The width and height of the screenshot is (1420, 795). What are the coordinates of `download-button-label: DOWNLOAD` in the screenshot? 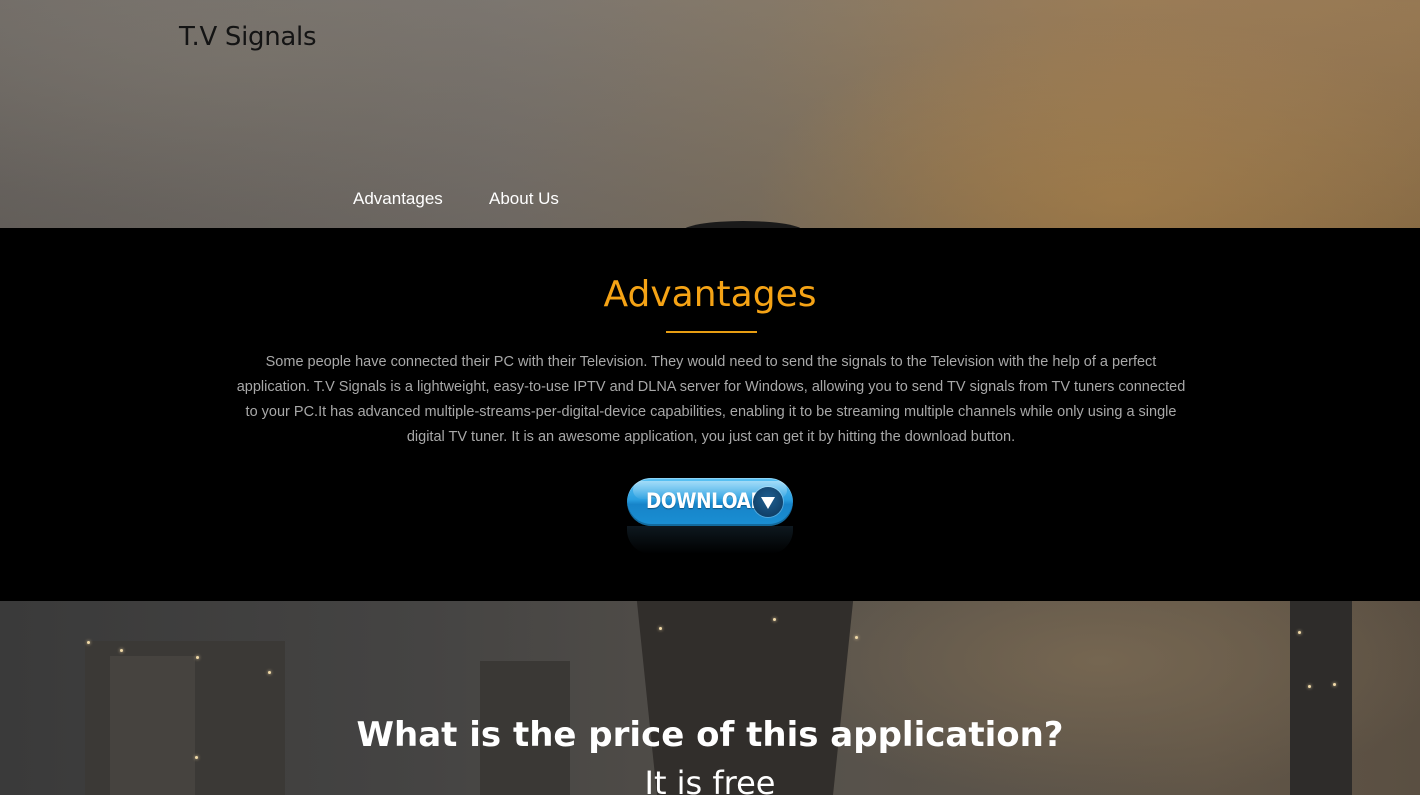 It's located at (706, 501).